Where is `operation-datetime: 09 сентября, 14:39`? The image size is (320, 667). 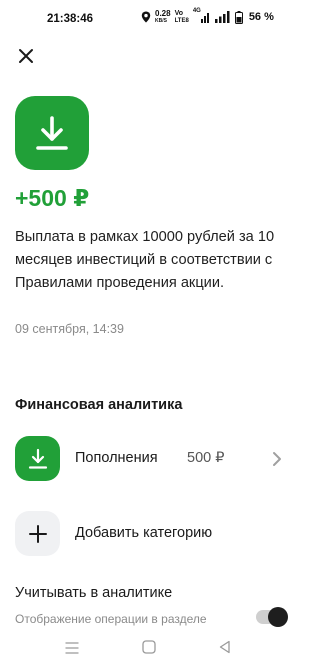
operation-datetime: 09 сентября, 14:39 is located at coordinates (69, 329).